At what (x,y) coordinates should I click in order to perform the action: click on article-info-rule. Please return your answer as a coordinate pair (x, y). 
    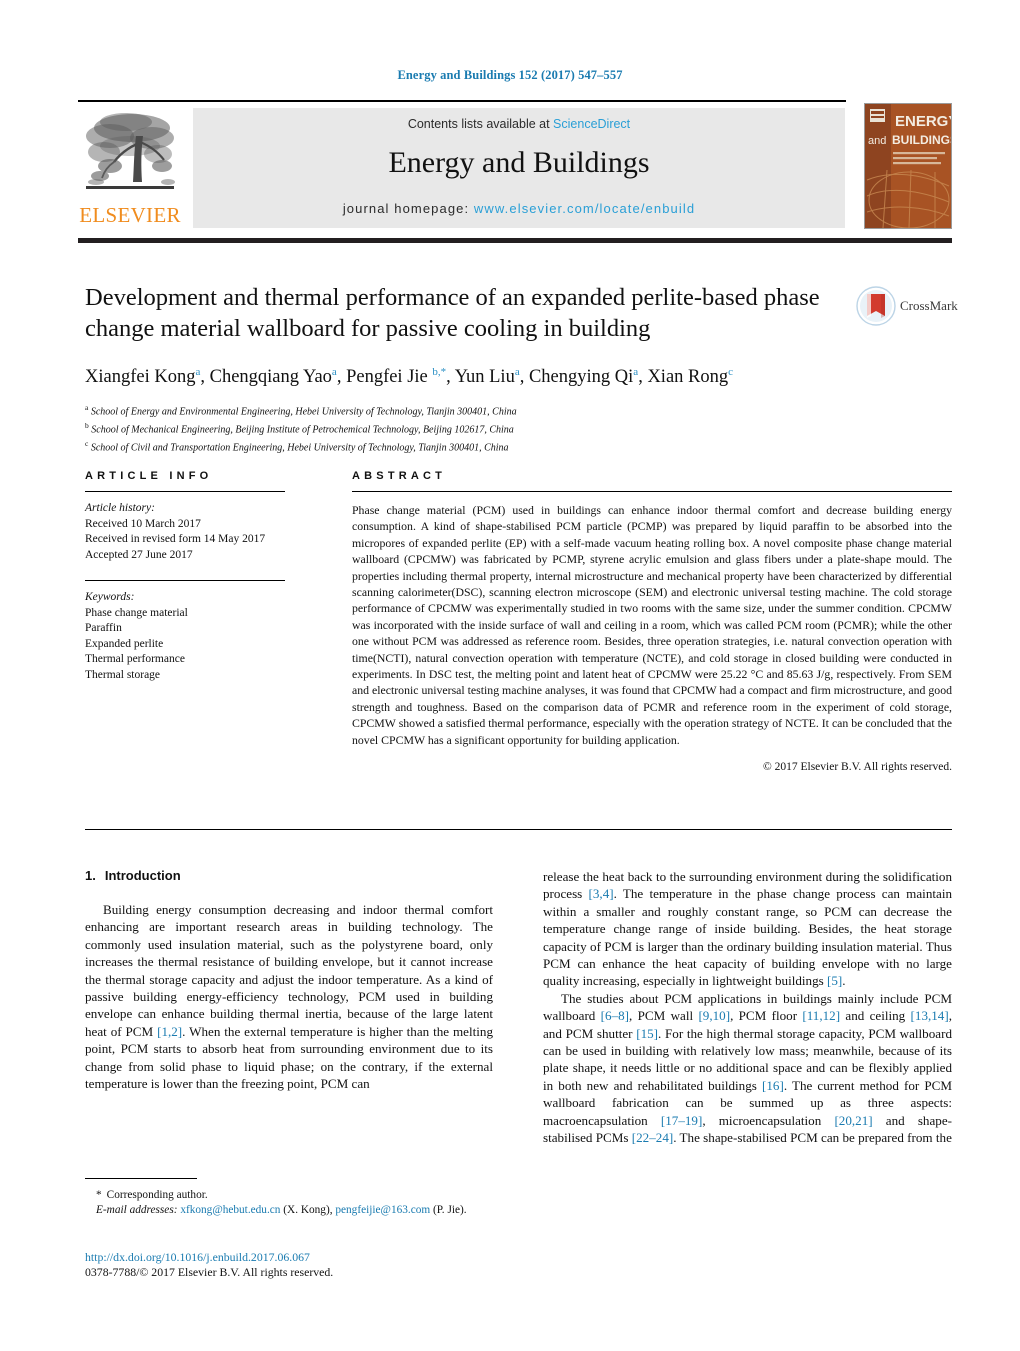
    Looking at the image, I should click on (185, 491).